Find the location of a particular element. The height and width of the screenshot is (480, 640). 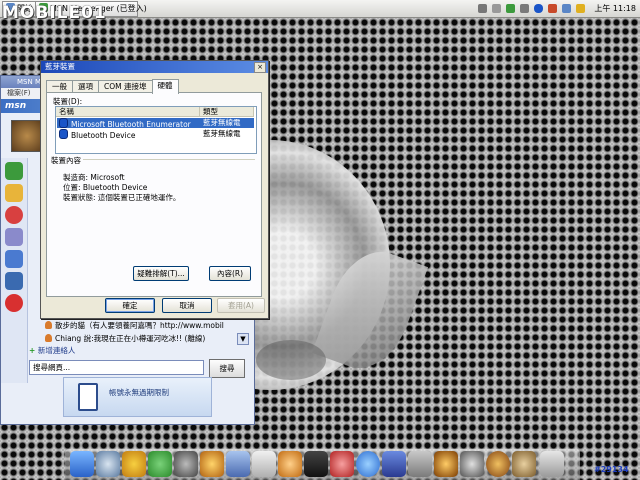

network-icon is located at coordinates (497, 8).